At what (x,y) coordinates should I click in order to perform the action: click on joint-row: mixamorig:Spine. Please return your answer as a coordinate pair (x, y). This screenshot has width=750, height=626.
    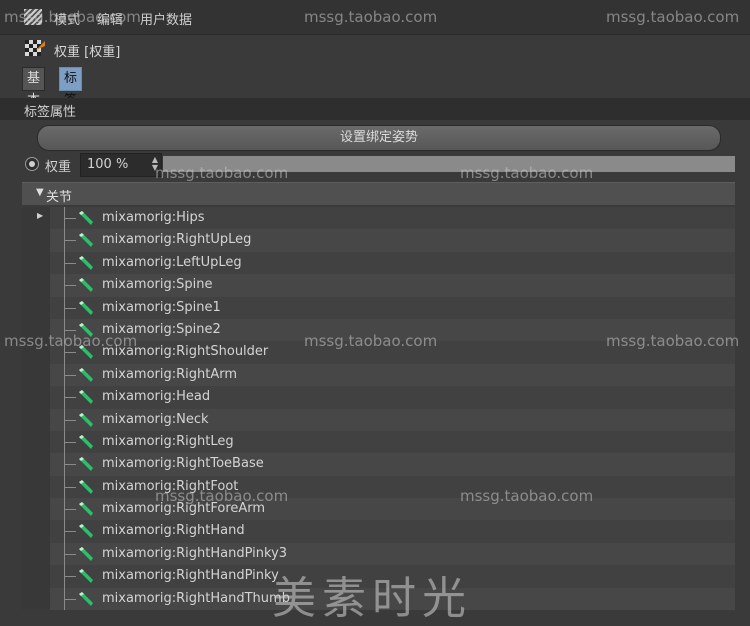
    Looking at the image, I should click on (392, 285).